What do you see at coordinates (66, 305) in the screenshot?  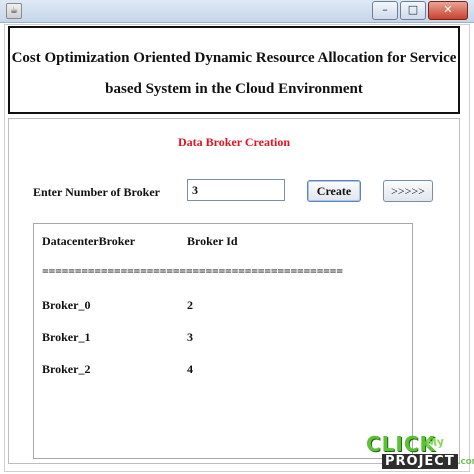 I see `broker-name: Broker_0` at bounding box center [66, 305].